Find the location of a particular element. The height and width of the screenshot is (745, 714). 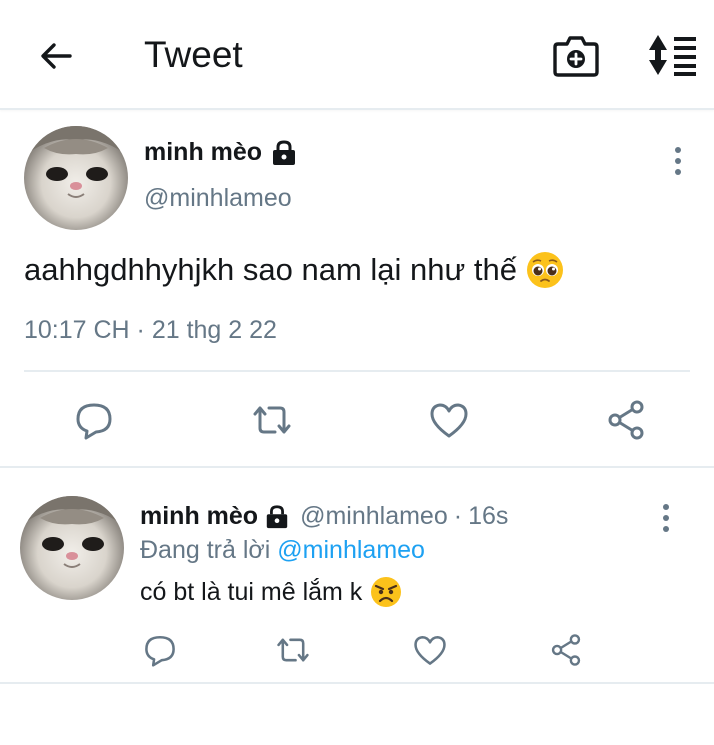

arrow-left-icon is located at coordinates (56, 56).